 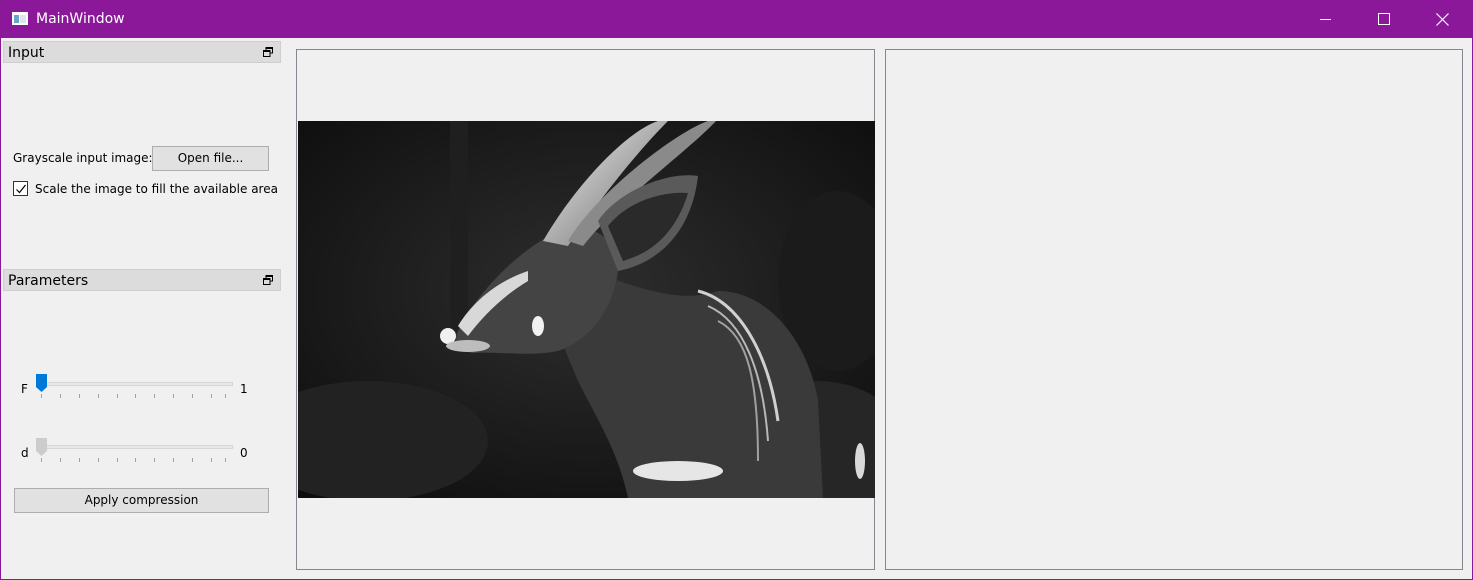 I want to click on minimize-icon, so click(x=1325, y=19).